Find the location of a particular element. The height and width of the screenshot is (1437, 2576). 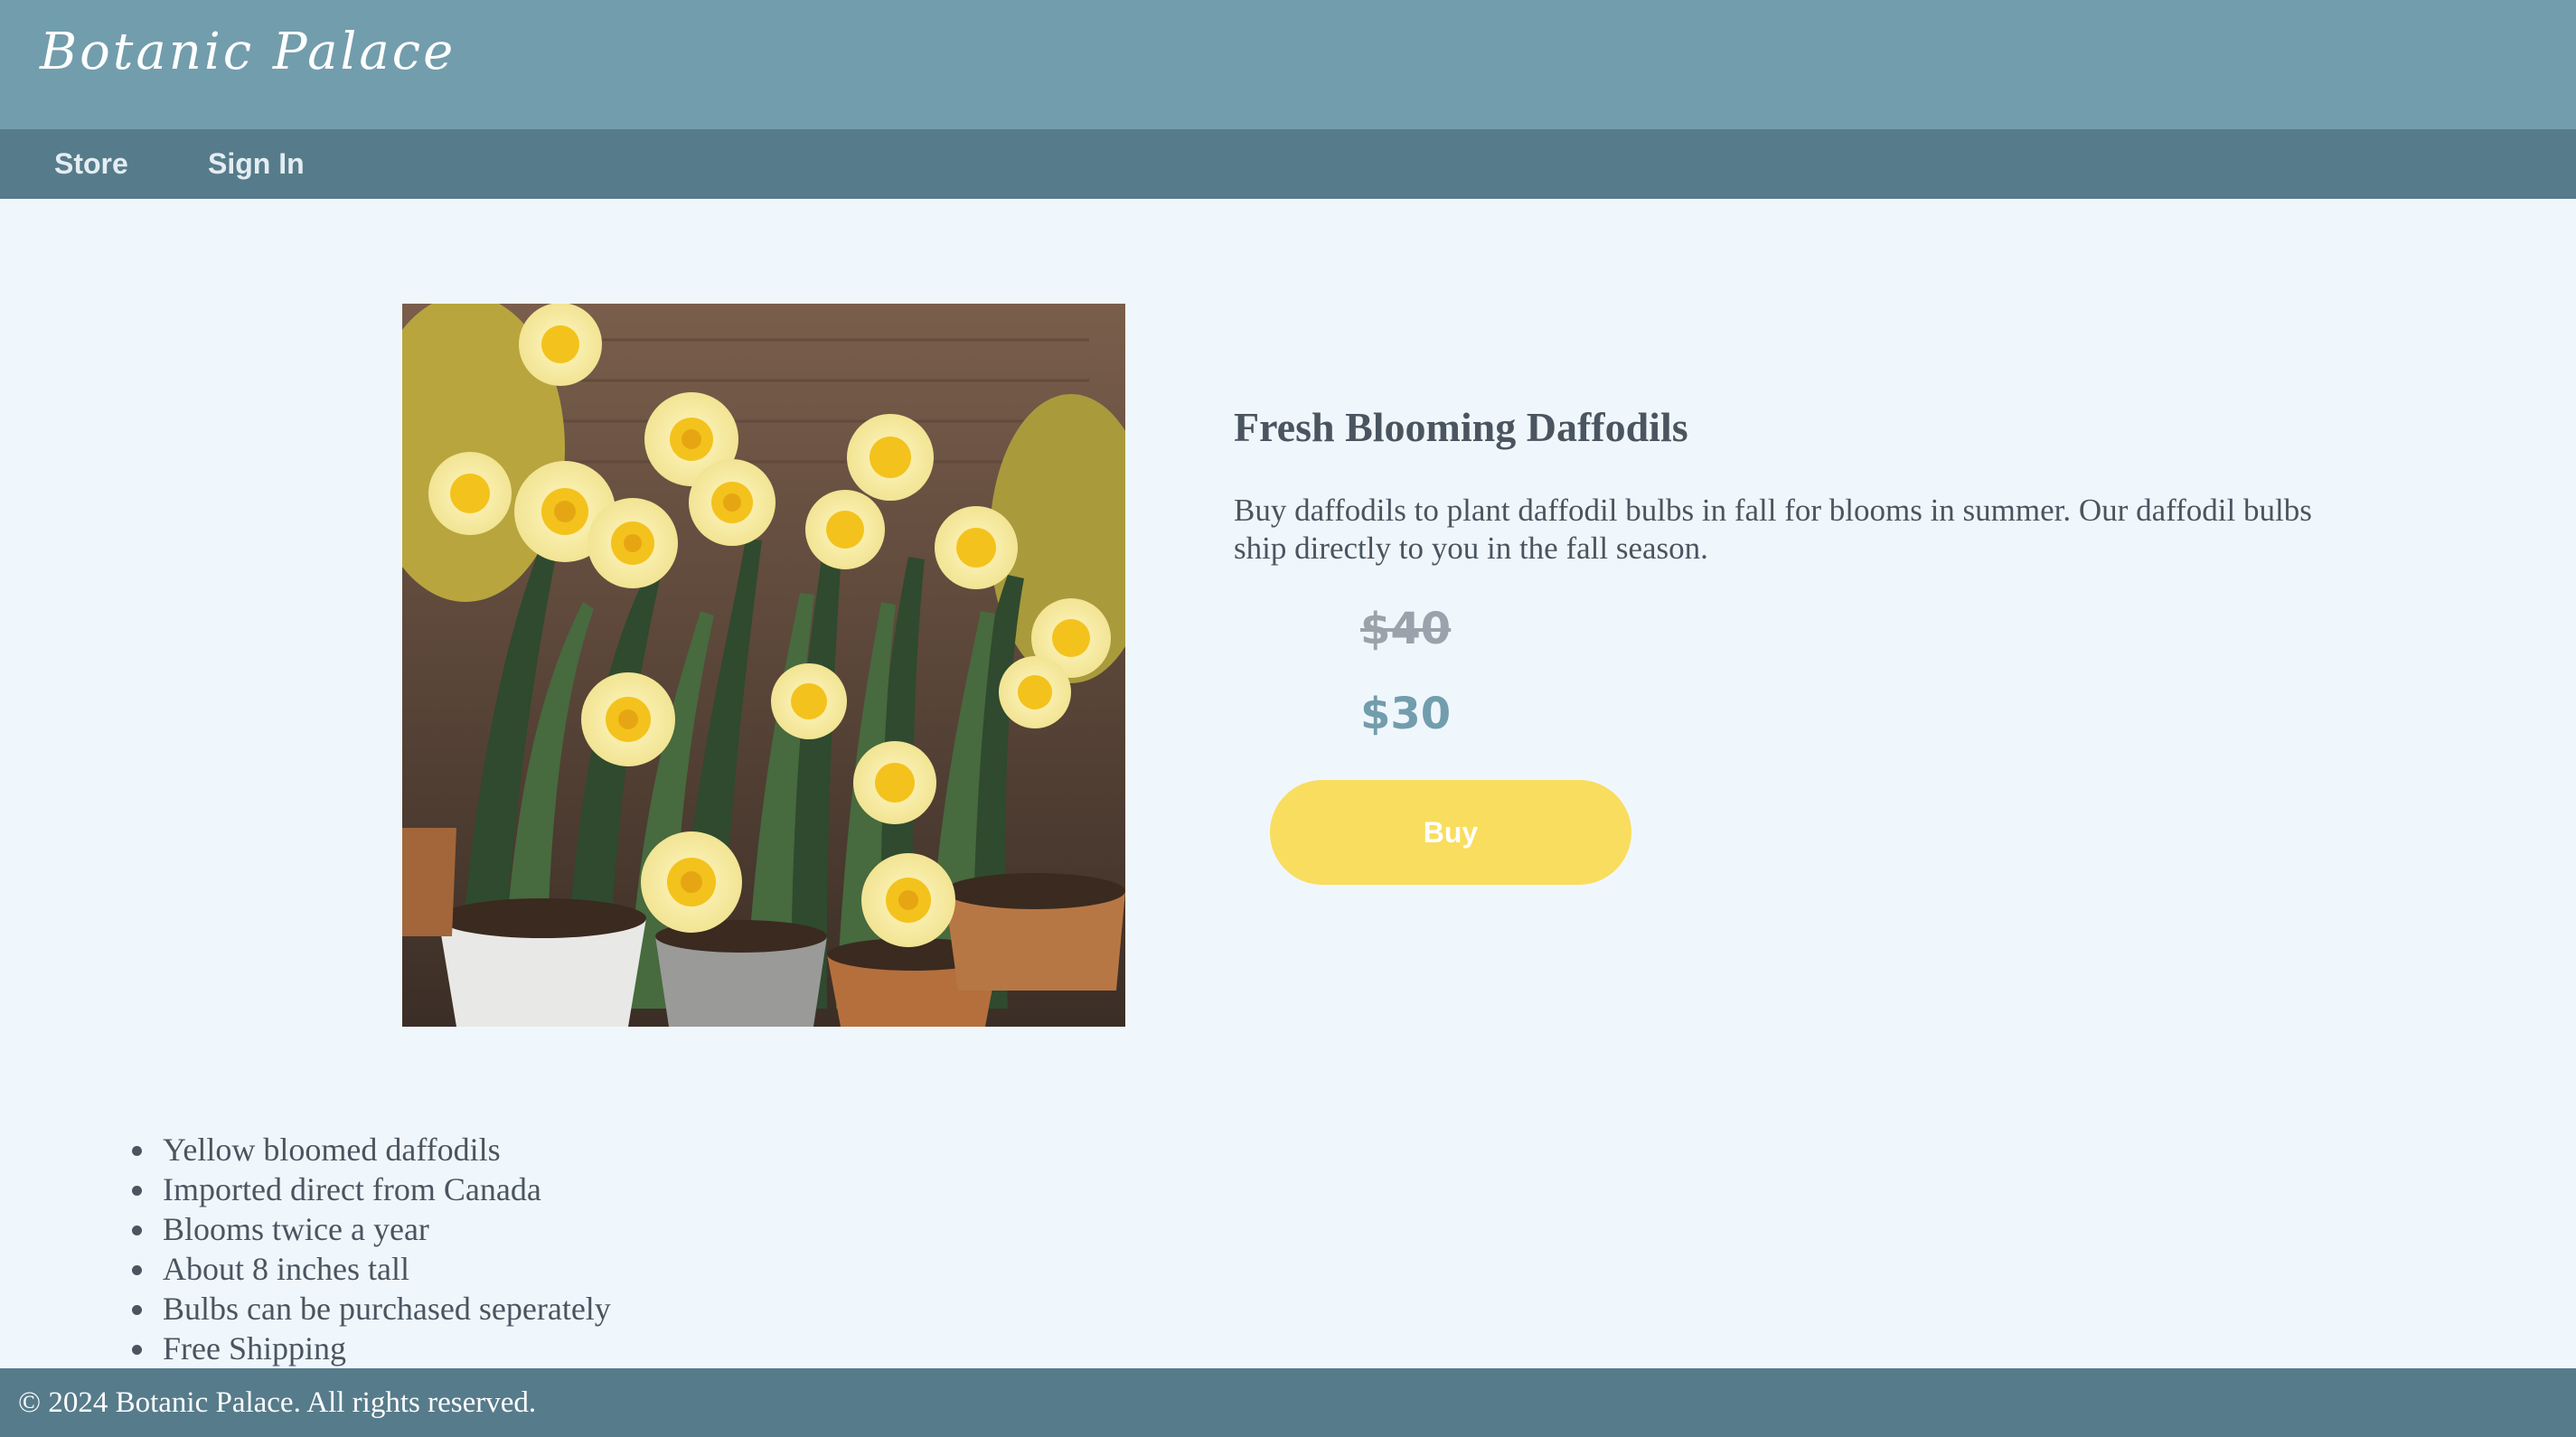

feature-list-item: Imported direct from Canada is located at coordinates (689, 1189).